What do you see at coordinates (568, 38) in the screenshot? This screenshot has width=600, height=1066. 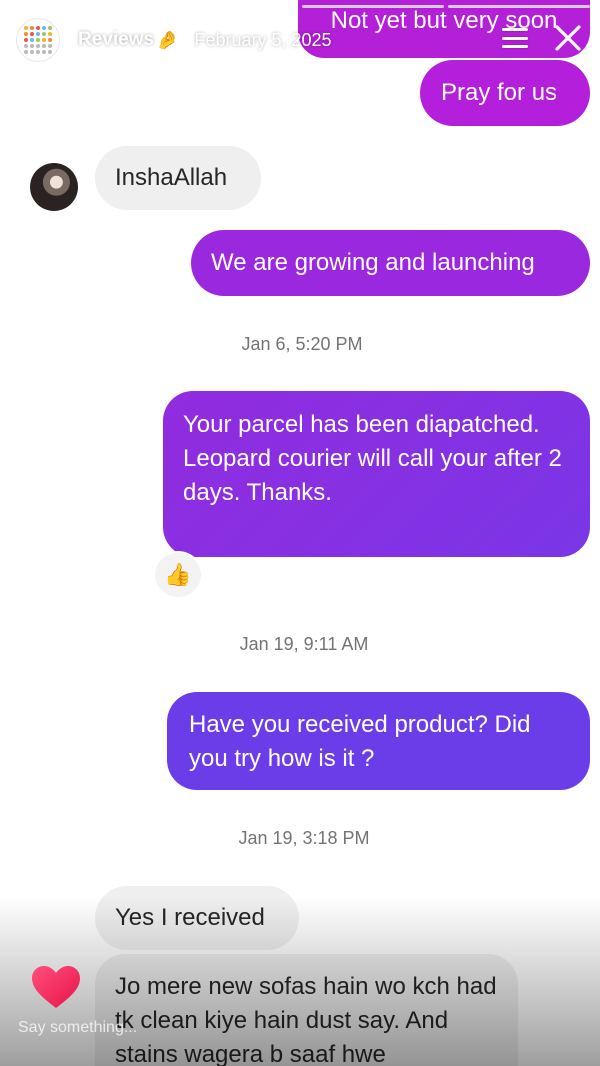 I see `close-icon` at bounding box center [568, 38].